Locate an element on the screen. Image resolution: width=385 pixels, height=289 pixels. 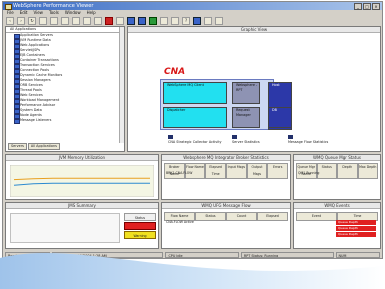
tree-item-label: System Data is located at coordinates (31, 110).